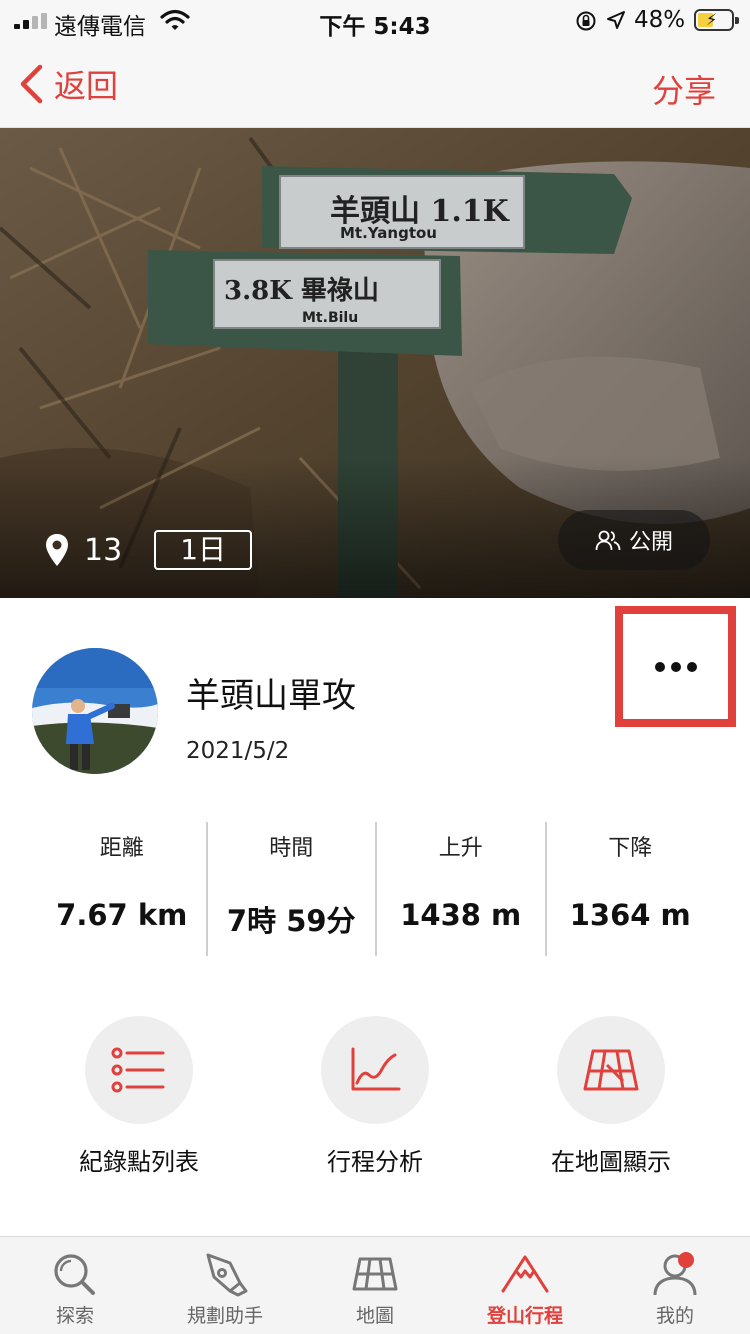 The image size is (750, 1334). I want to click on location-pin-icon, so click(57, 550).